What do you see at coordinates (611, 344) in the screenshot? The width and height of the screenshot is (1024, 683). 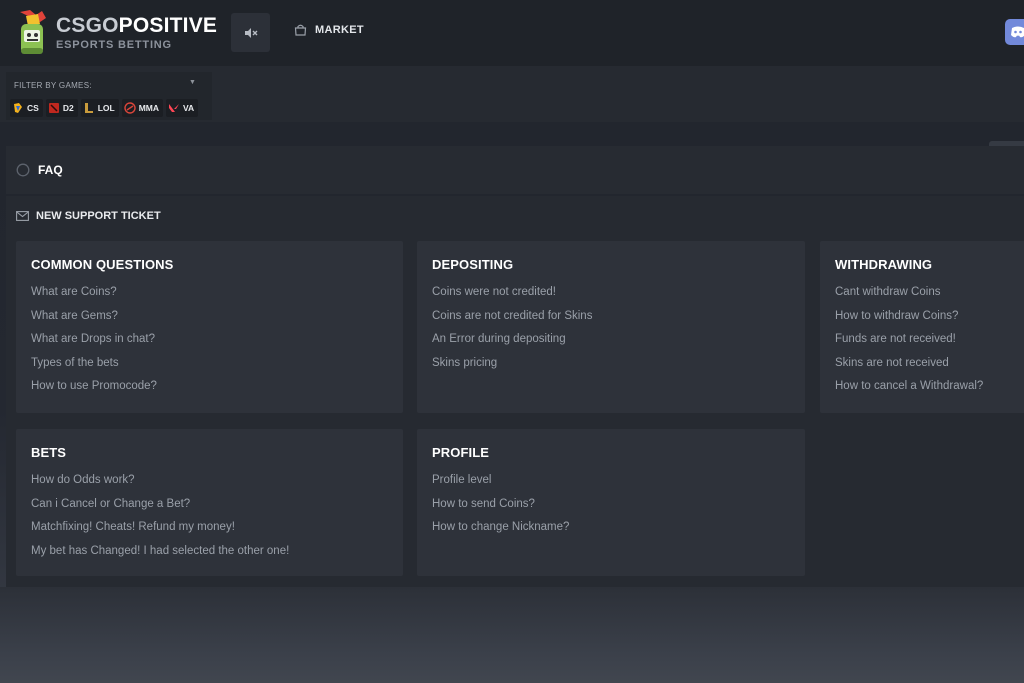 I see `faq-question-link: An Error during depositing` at bounding box center [611, 344].